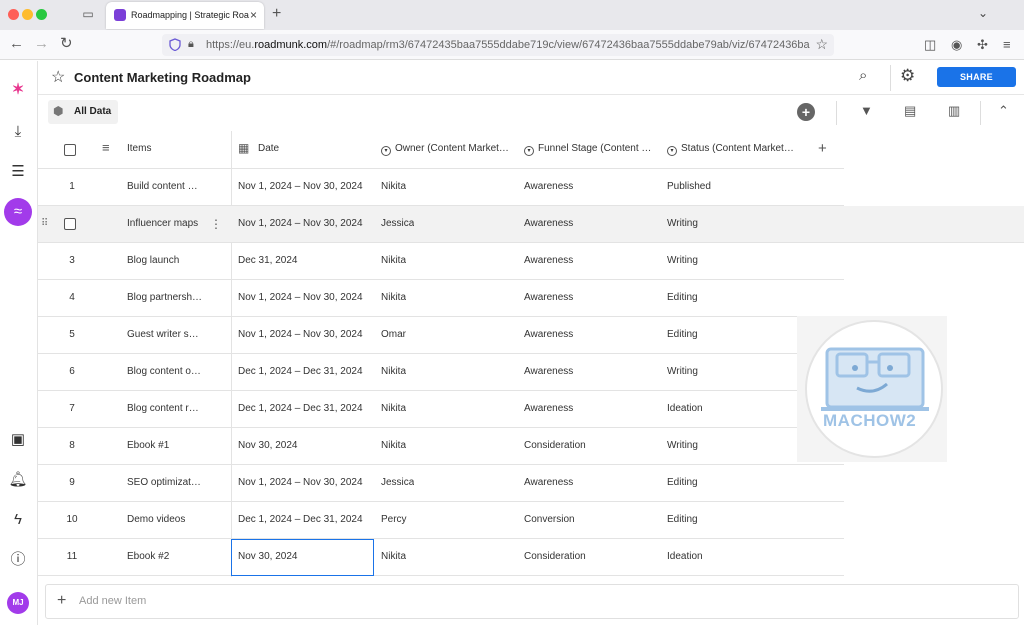  I want to click on collapse-icon: ⌃, so click(1003, 111).